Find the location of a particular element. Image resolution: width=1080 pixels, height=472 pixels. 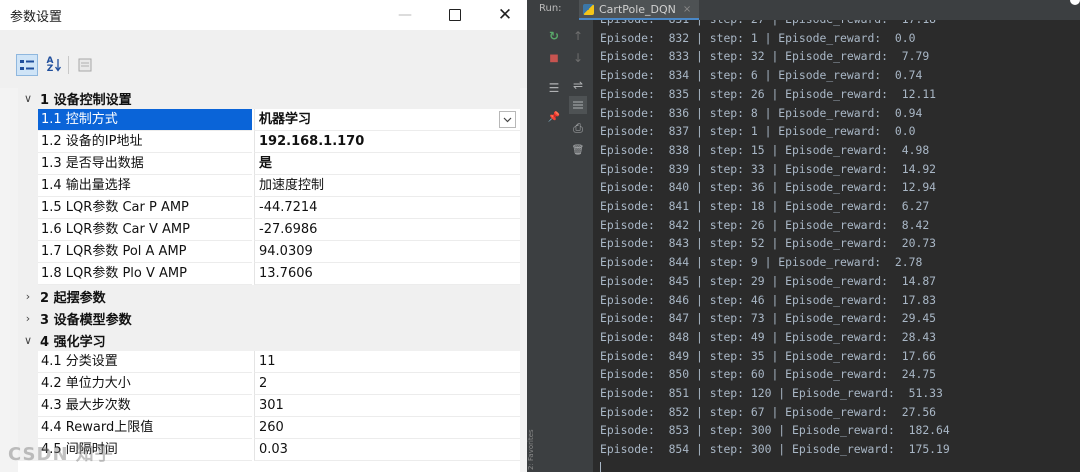

minimize-button: — is located at coordinates (405, 15).